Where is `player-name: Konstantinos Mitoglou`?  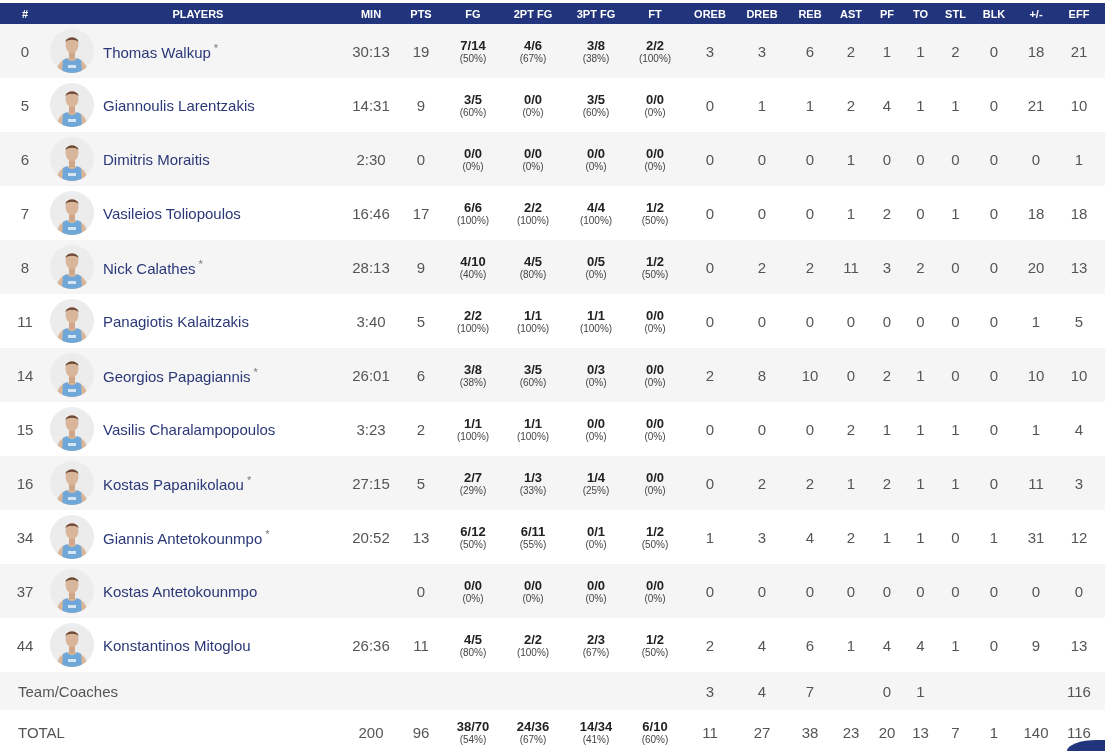 player-name: Konstantinos Mitoglou is located at coordinates (177, 645).